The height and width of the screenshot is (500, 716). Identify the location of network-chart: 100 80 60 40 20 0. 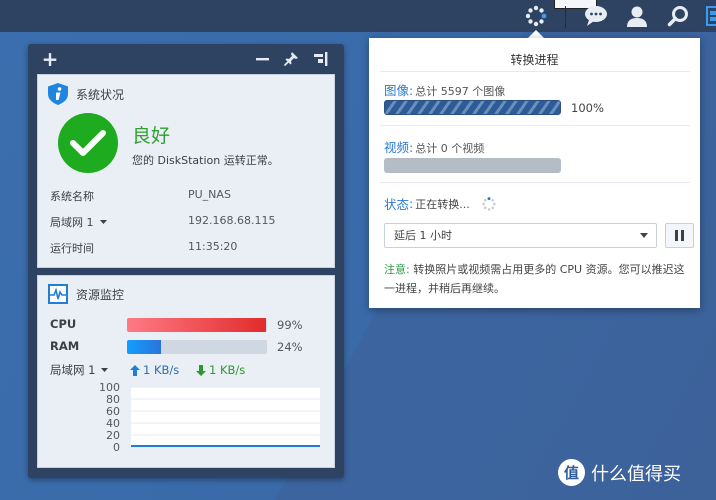
(187, 421).